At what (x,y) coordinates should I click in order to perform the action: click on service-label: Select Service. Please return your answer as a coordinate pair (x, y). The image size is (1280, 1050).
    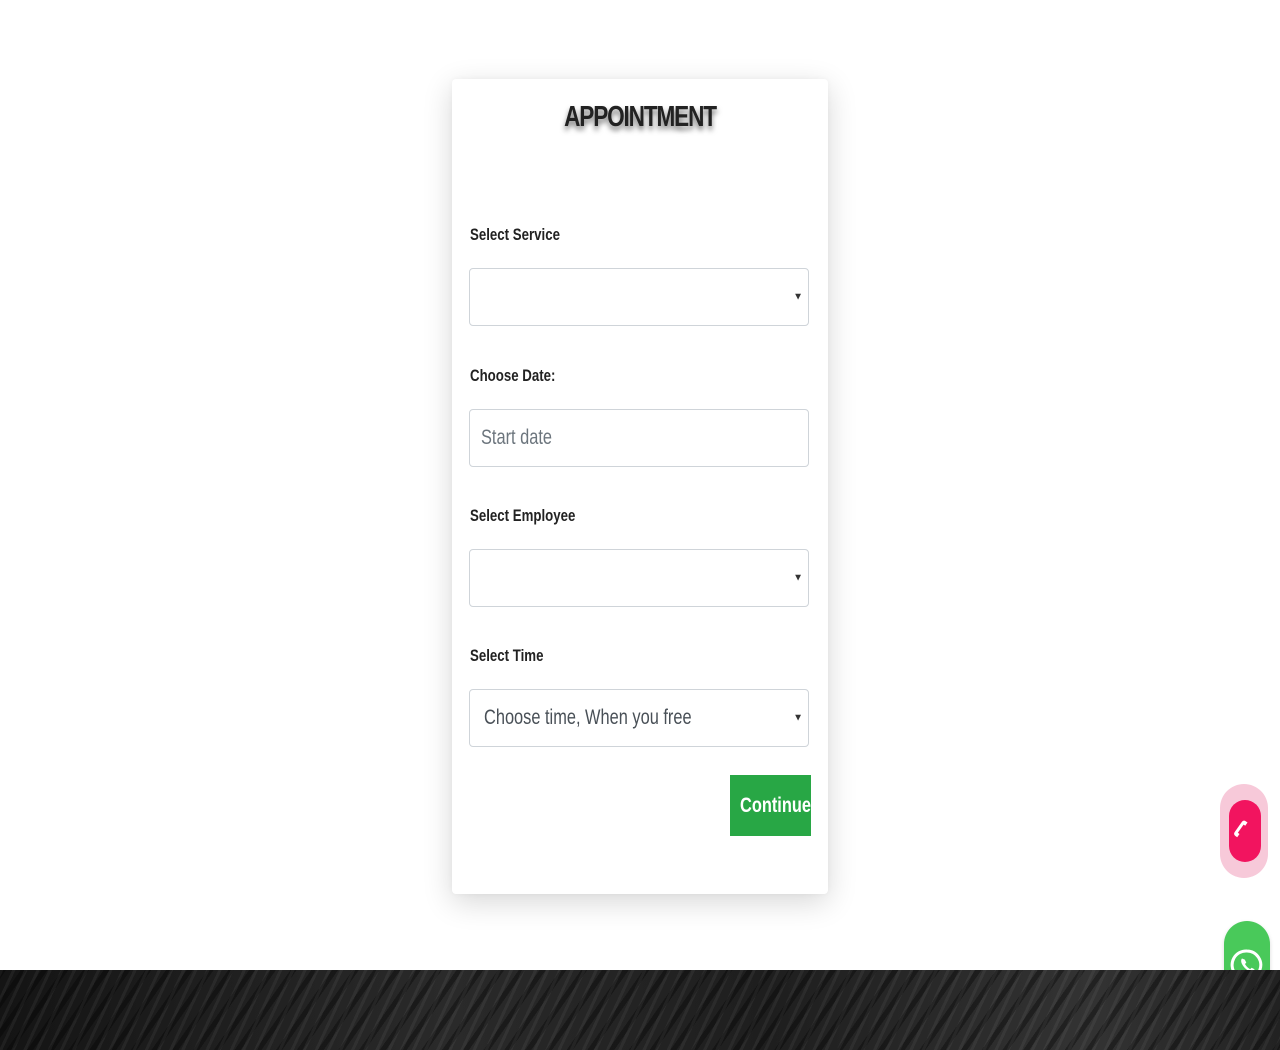
    Looking at the image, I should click on (515, 234).